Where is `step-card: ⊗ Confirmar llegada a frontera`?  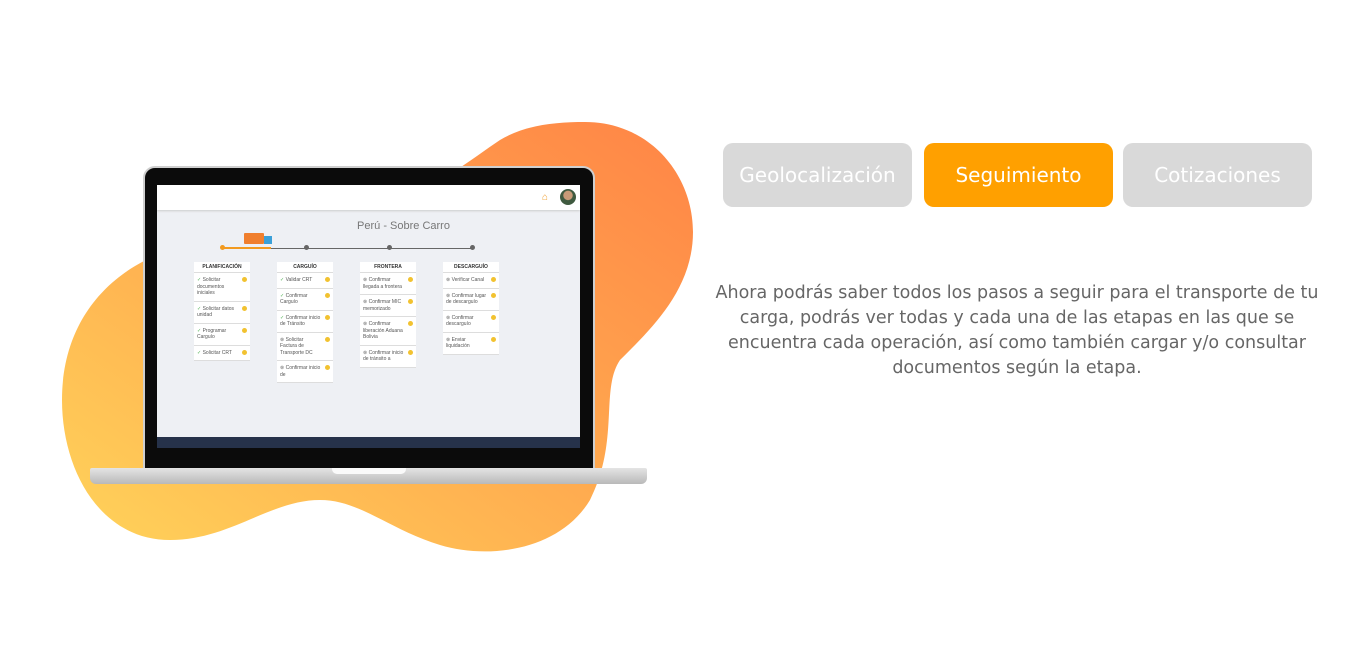 step-card: ⊗ Confirmar llegada a frontera is located at coordinates (388, 284).